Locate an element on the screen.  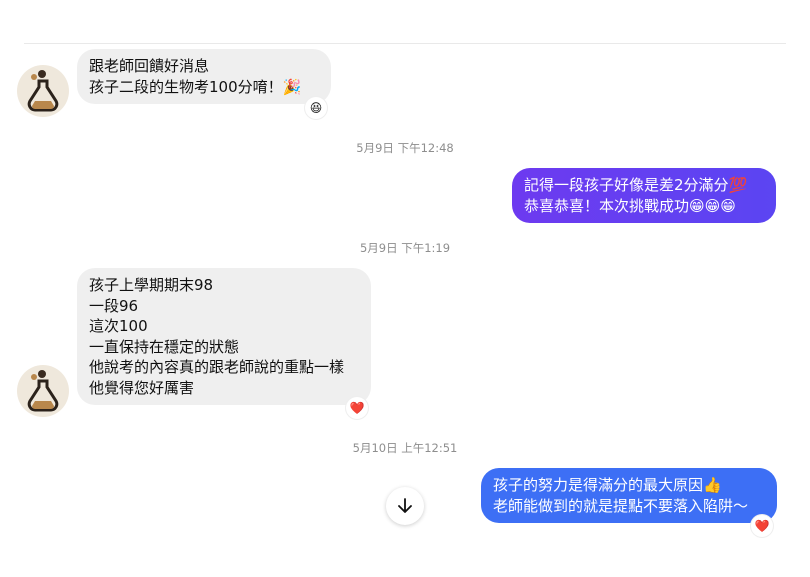
message-bubble-outgoing: 孩子的努力是得滿分的最大原因👍 老師能做到的就是提點不要落入陷阱～ is located at coordinates (629, 495).